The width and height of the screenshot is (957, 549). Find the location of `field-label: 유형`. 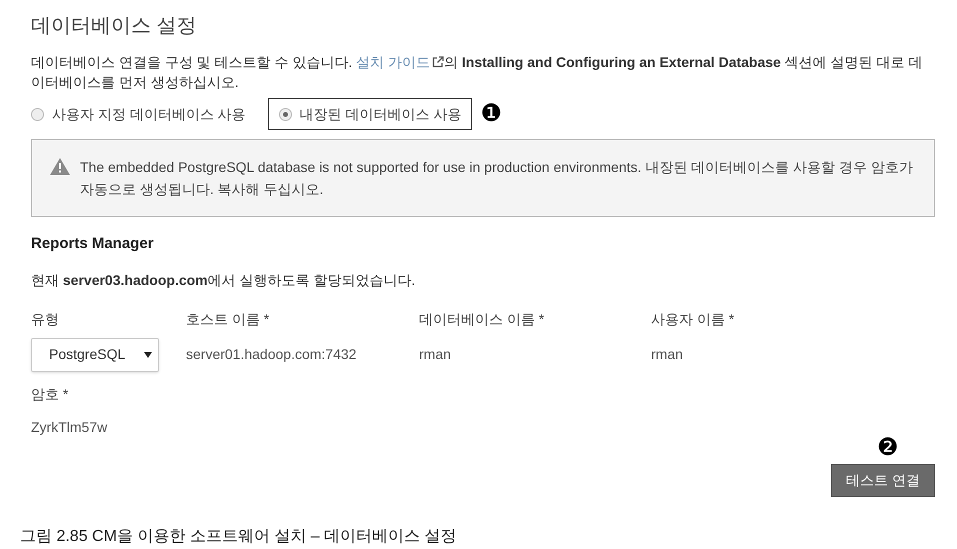

field-label: 유형 is located at coordinates (45, 319).